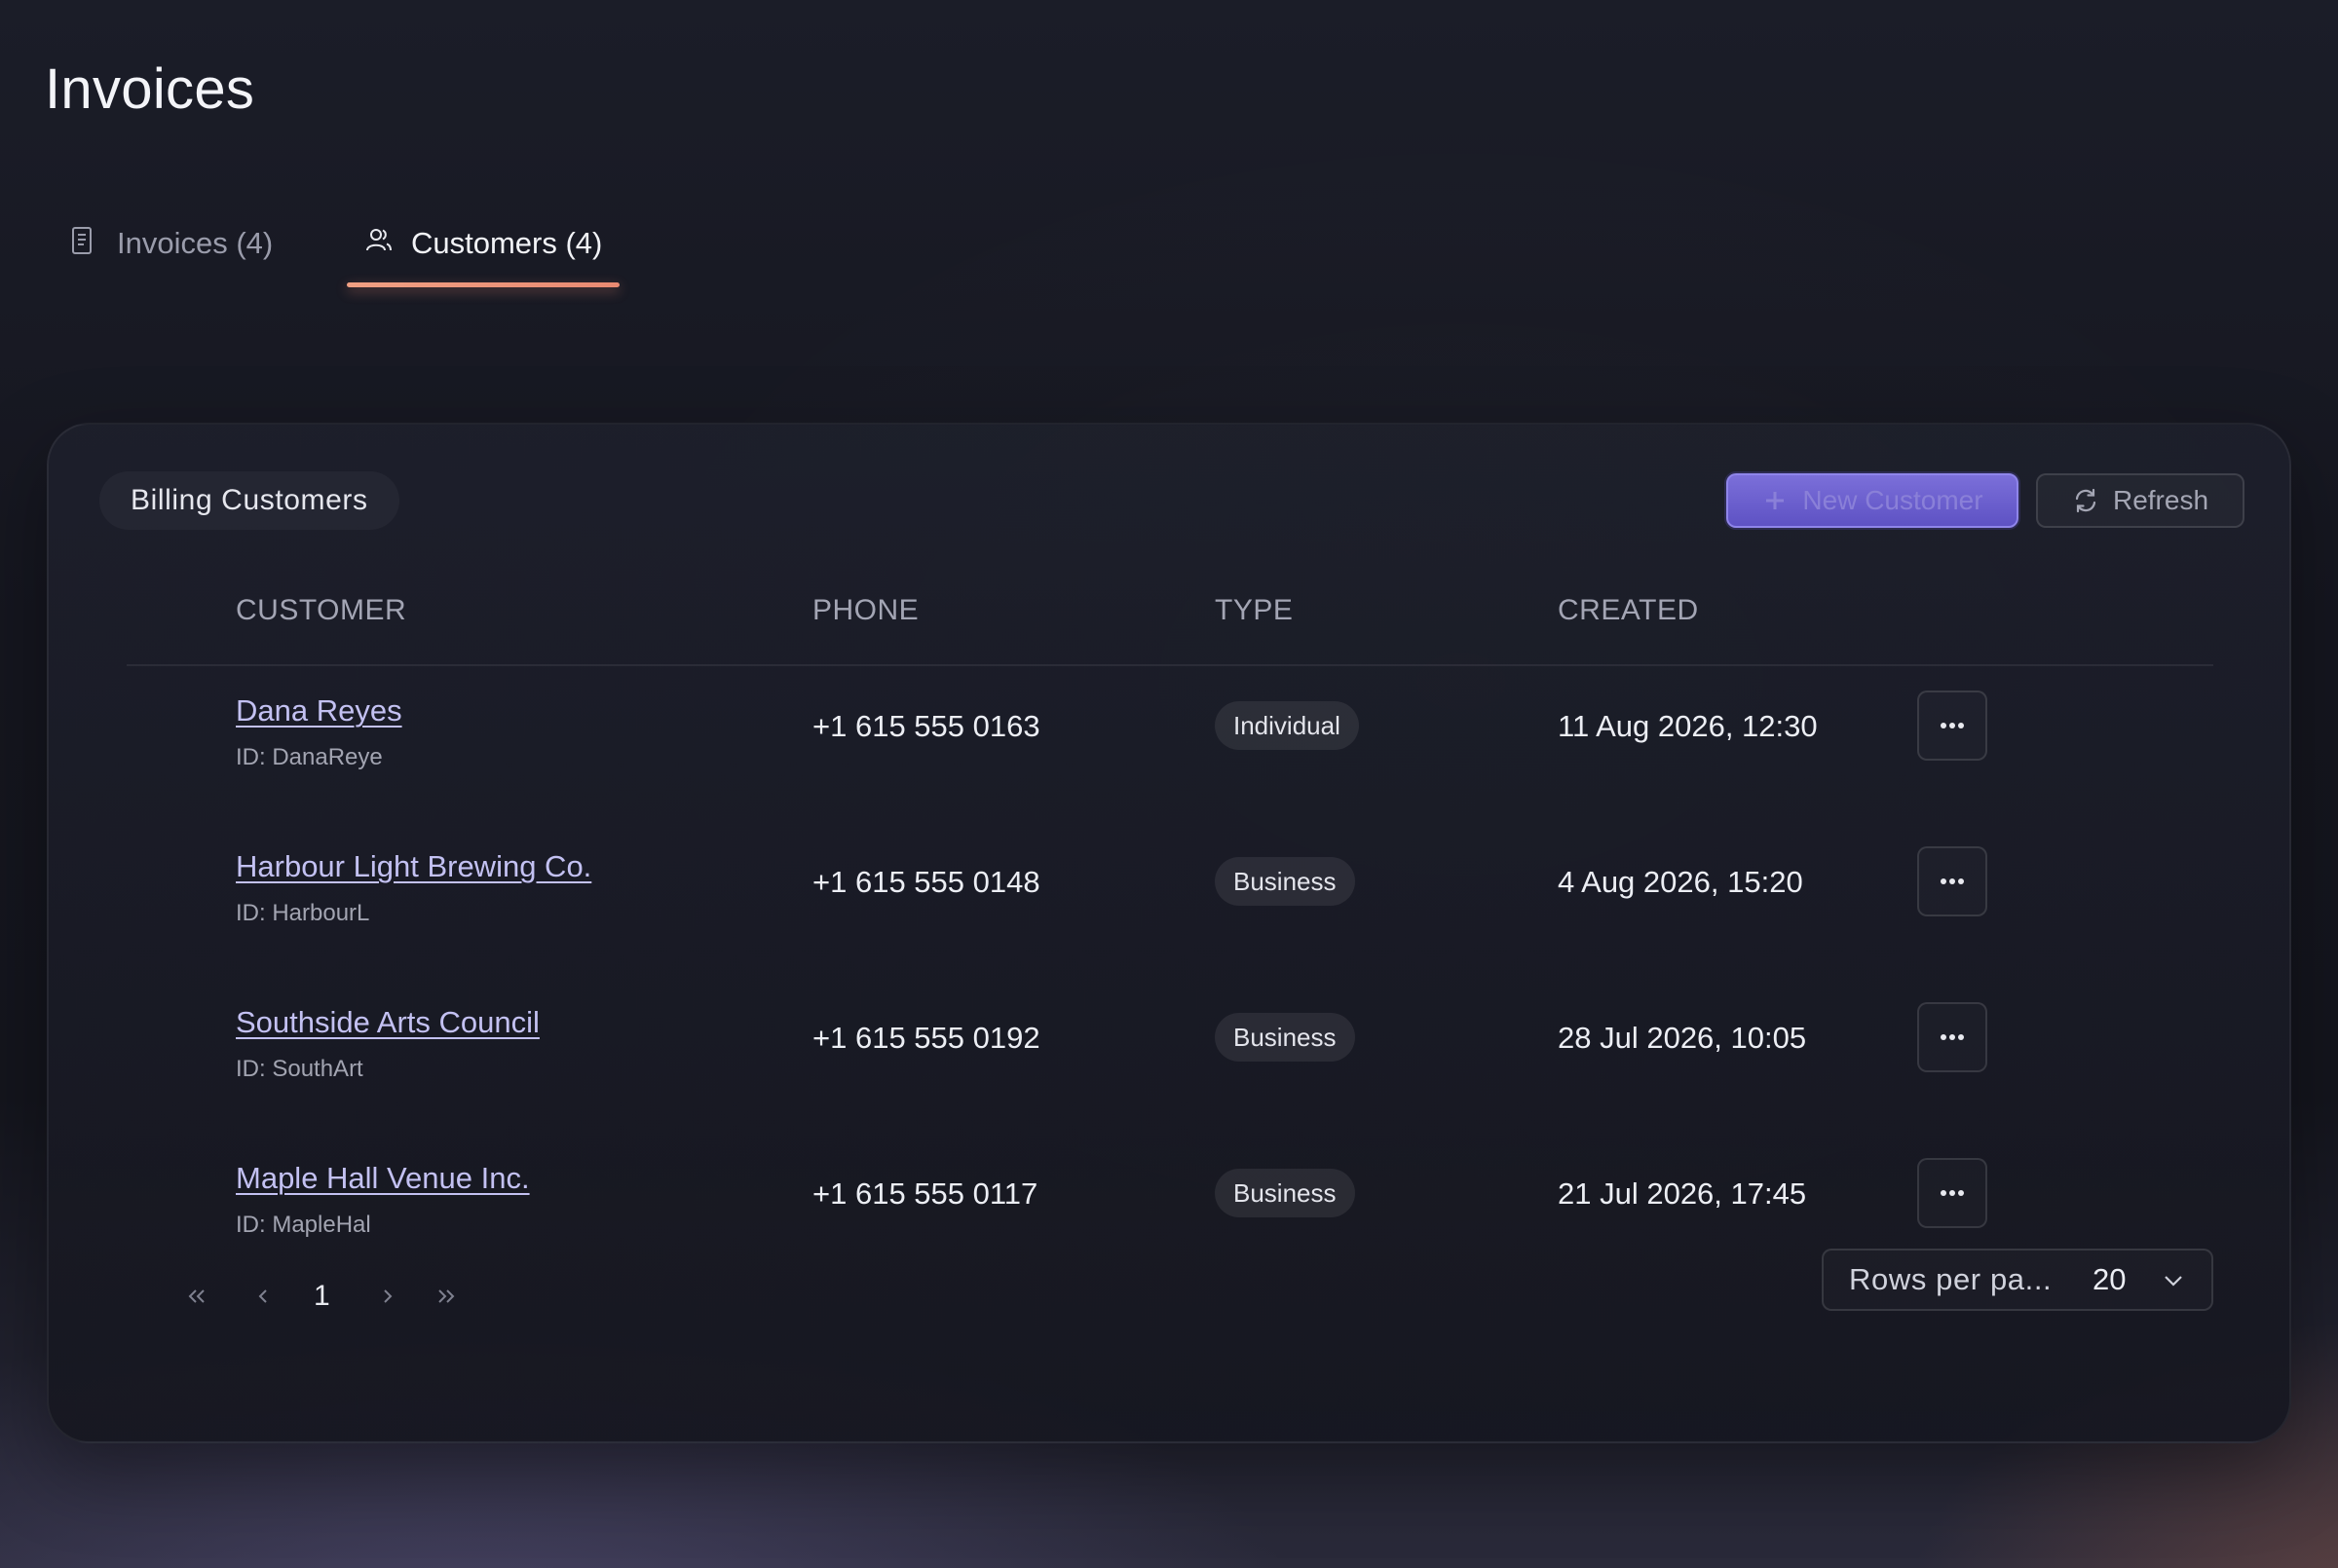 Image resolution: width=2338 pixels, height=1568 pixels. What do you see at coordinates (388, 1044) in the screenshot?
I see `customer-cell: Southside Arts Council ID: SouthArt` at bounding box center [388, 1044].